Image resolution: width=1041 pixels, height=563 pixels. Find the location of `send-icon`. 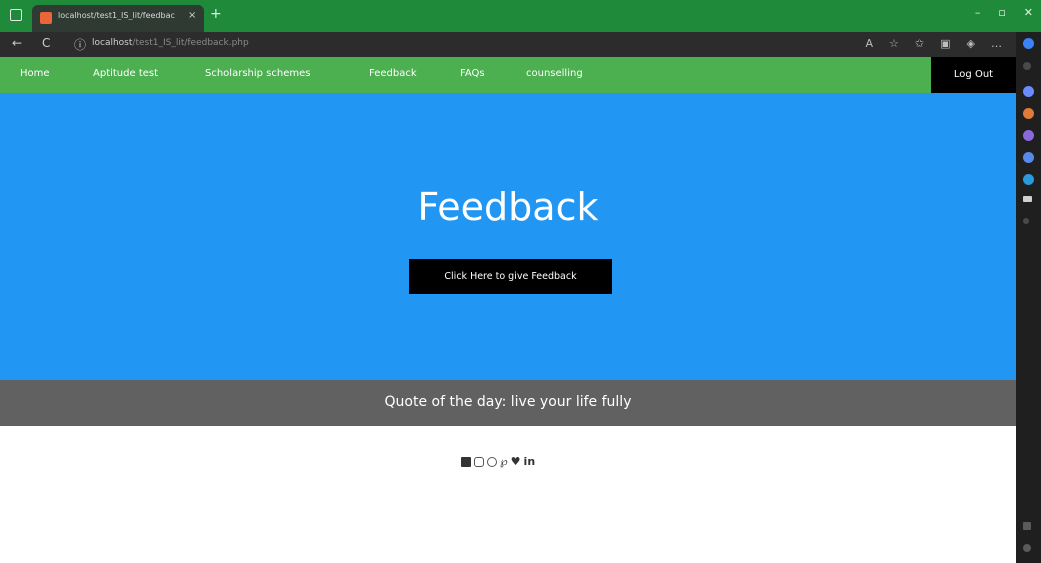

send-icon is located at coordinates (1027, 199).